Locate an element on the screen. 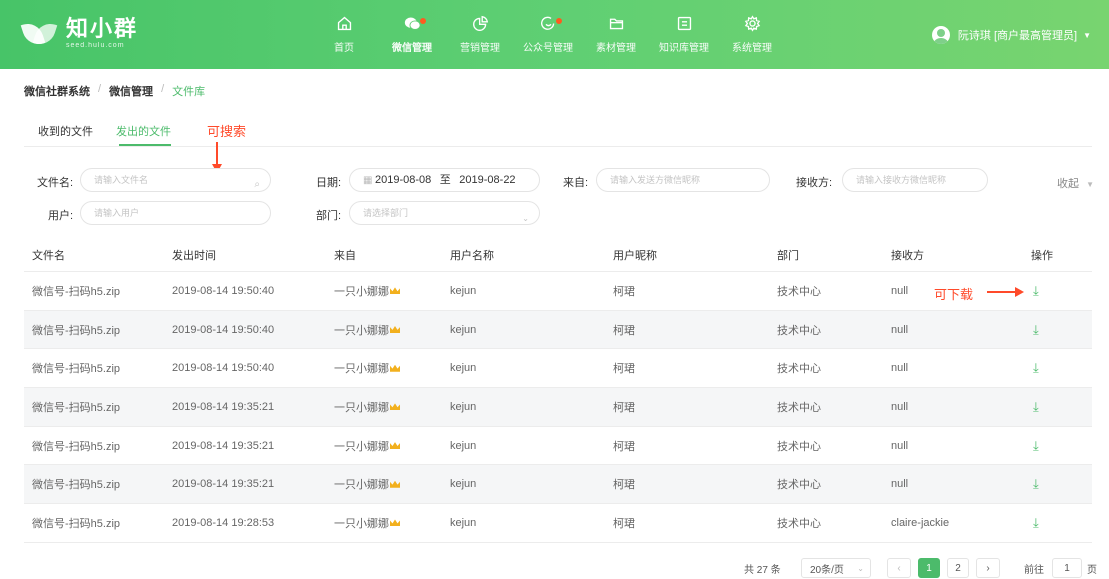  logo-title: 知小群 is located at coordinates (102, 28).